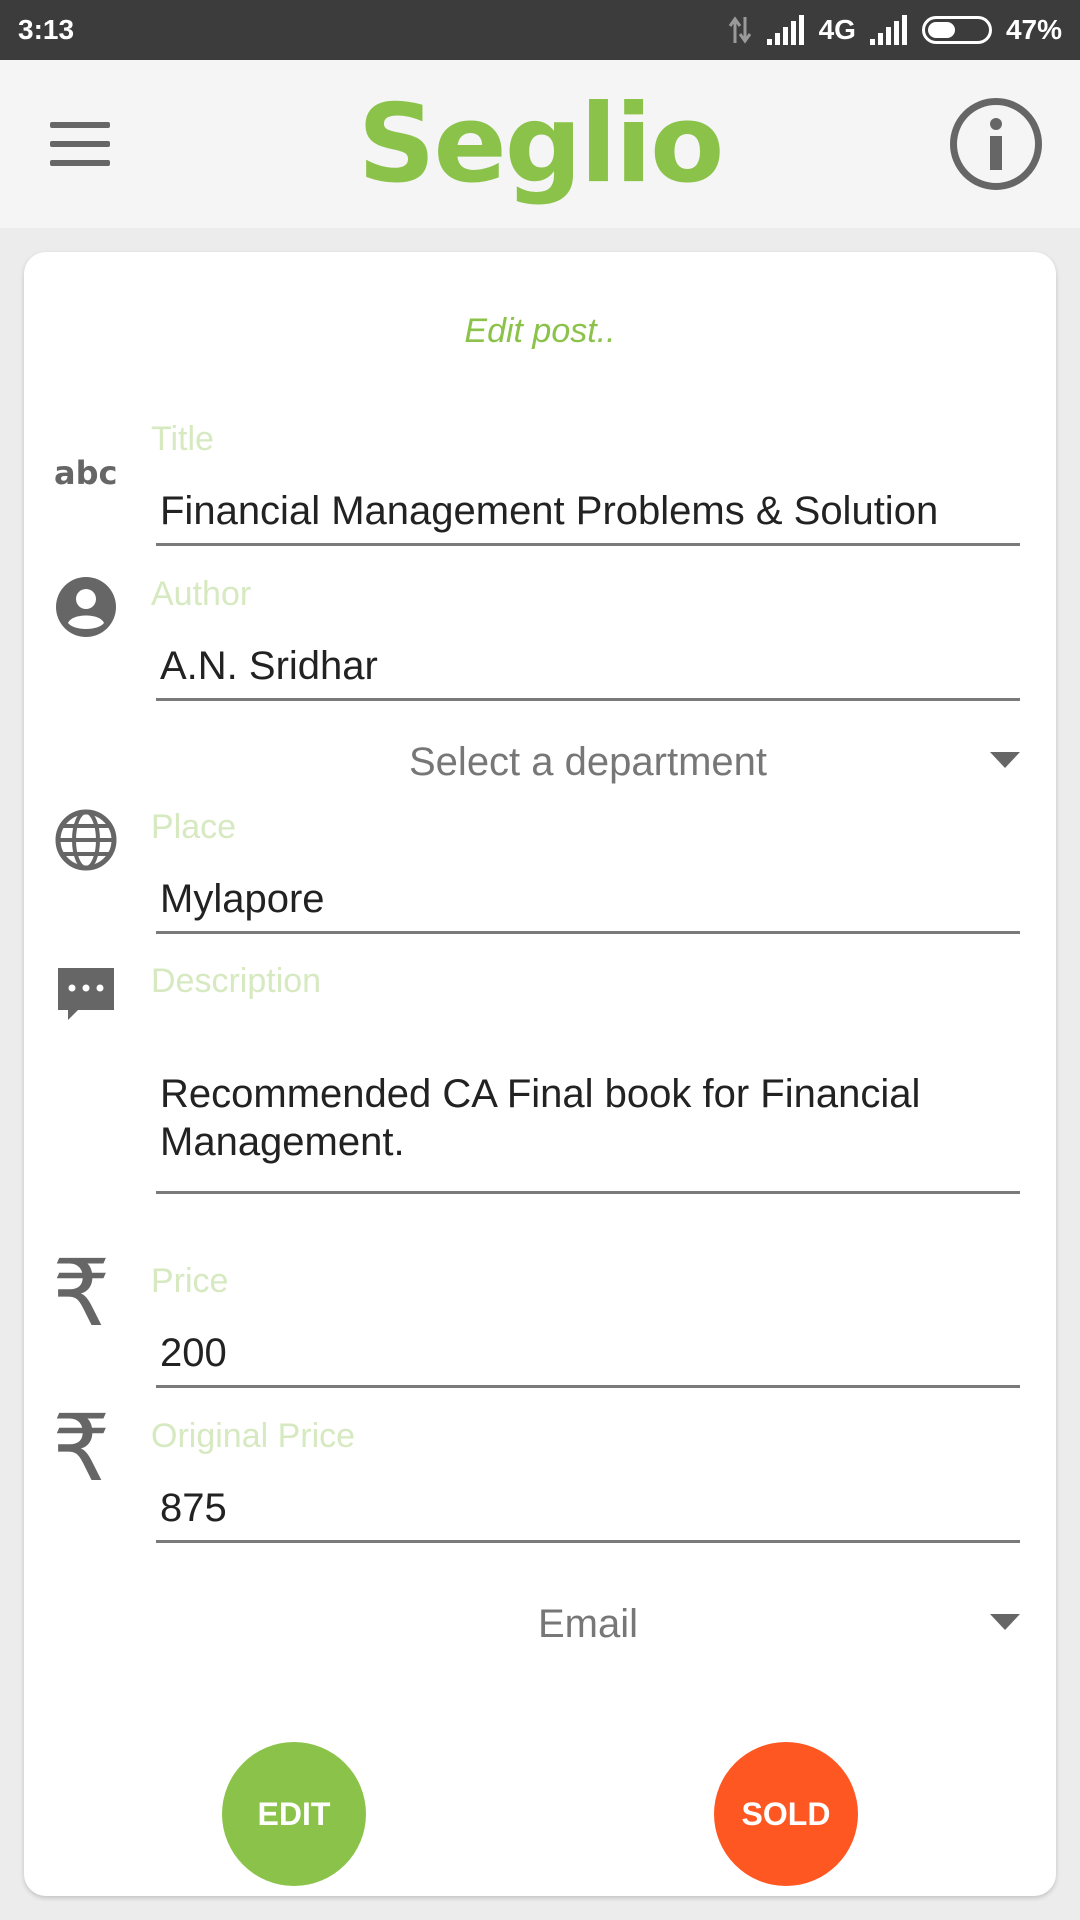 This screenshot has width=1080, height=1920. What do you see at coordinates (588, 1356) in the screenshot?
I see `price-input: 200` at bounding box center [588, 1356].